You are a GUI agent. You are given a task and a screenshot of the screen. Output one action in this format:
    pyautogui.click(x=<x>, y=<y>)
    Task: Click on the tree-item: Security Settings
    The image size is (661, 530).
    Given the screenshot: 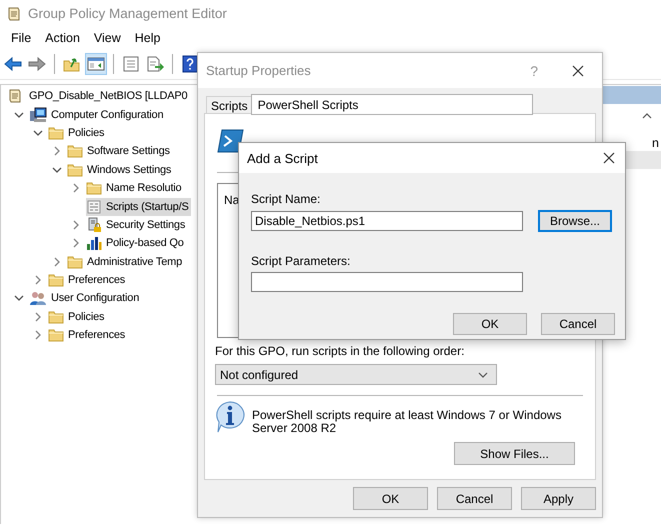 What is the action you would take?
    pyautogui.click(x=137, y=225)
    